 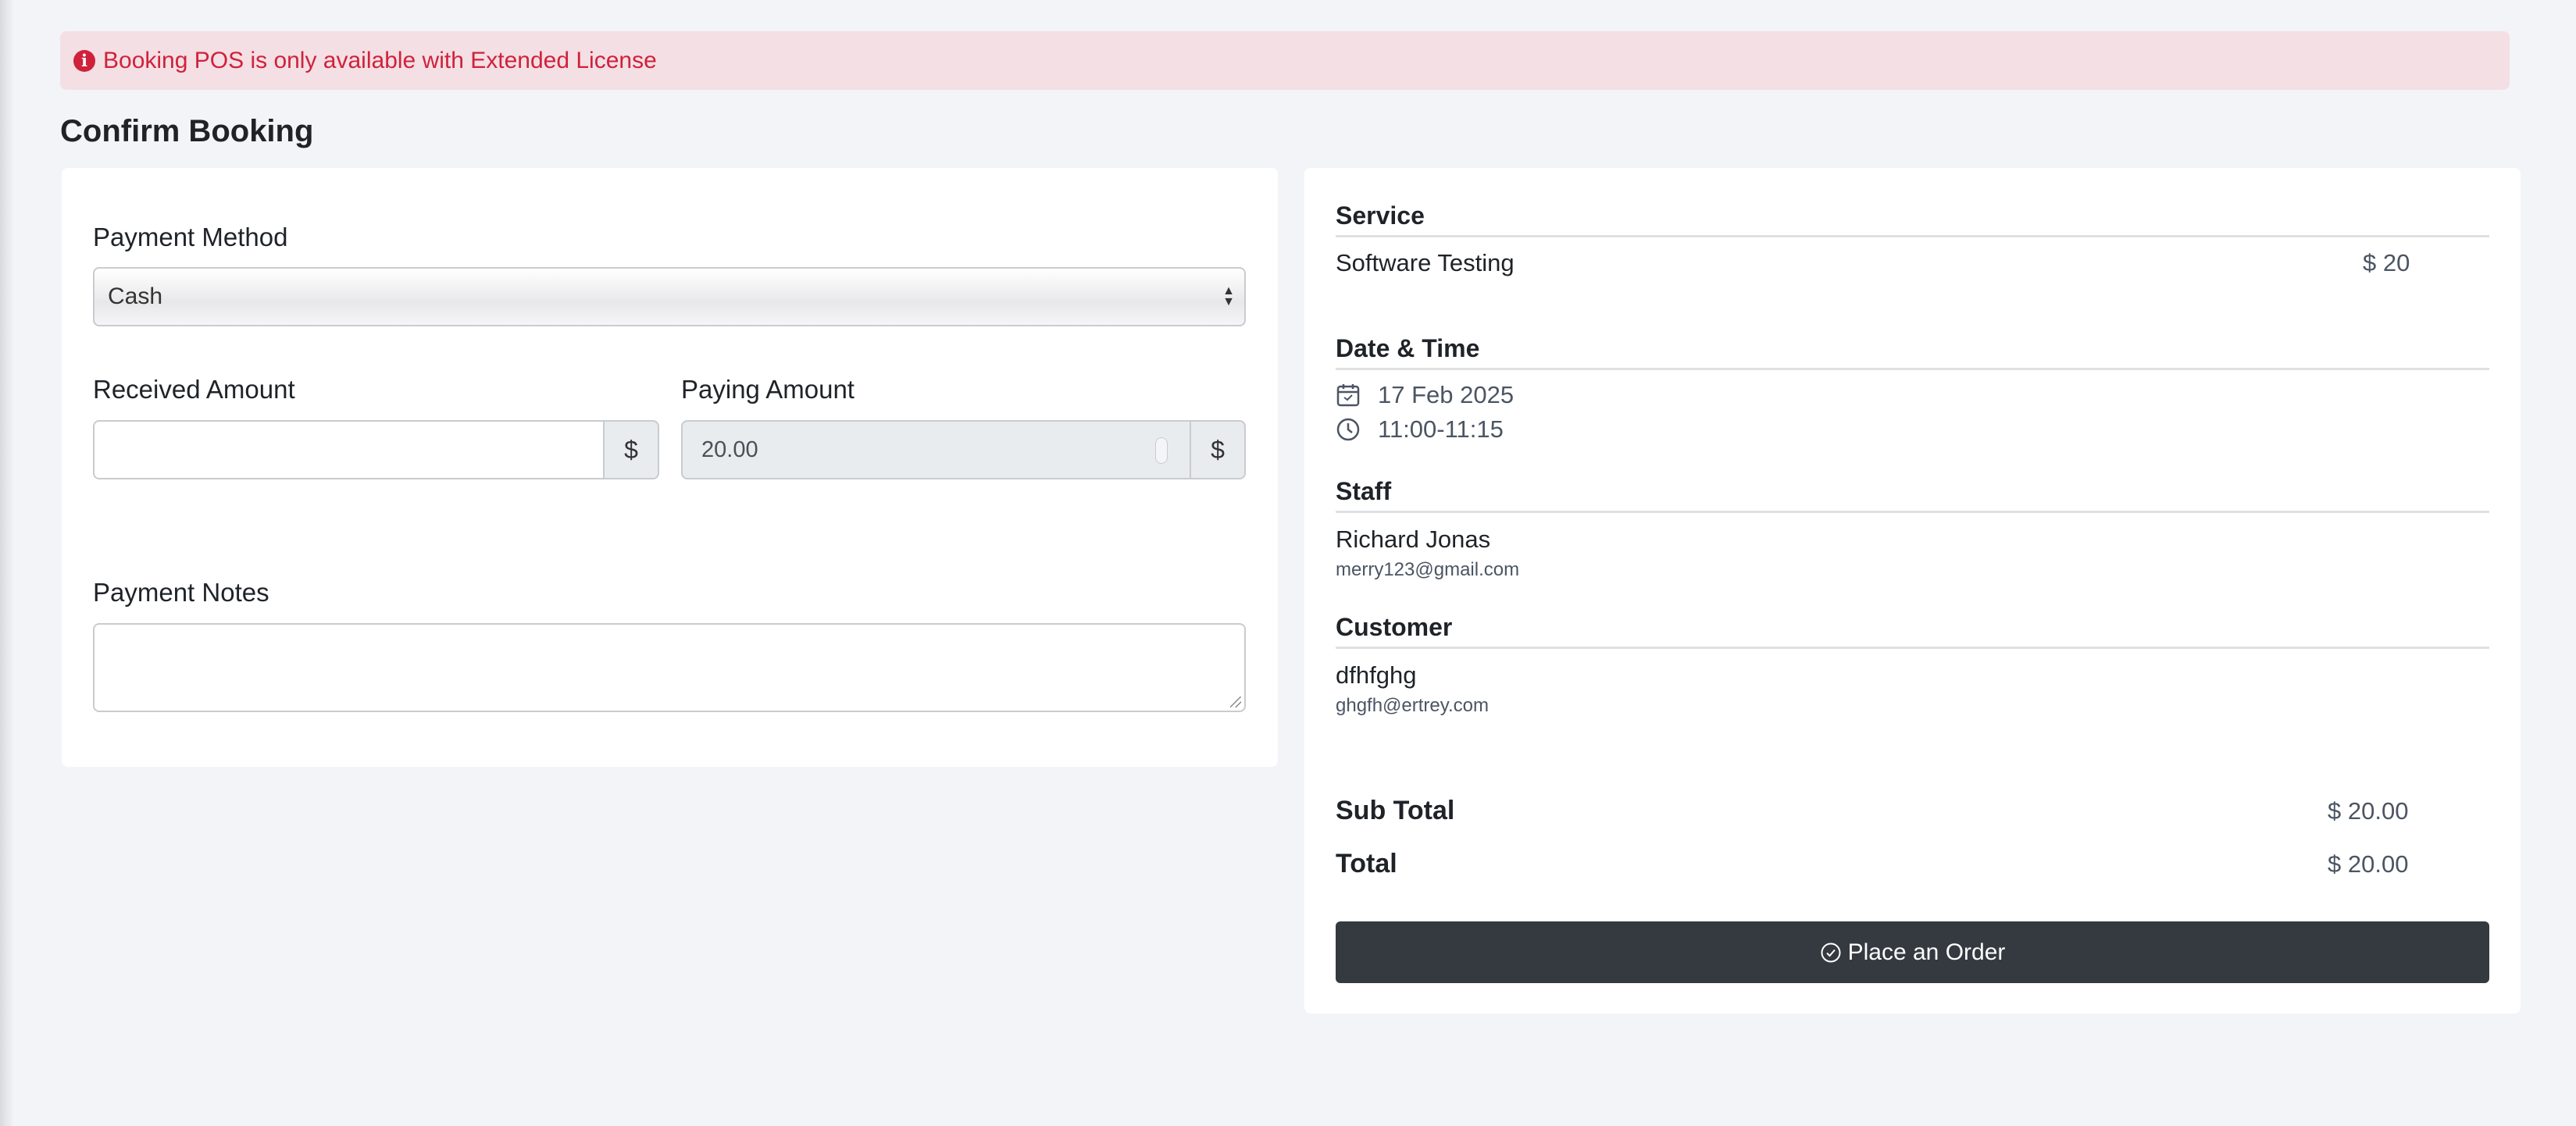 I want to click on total-value: $ 20.00, so click(x=2368, y=864).